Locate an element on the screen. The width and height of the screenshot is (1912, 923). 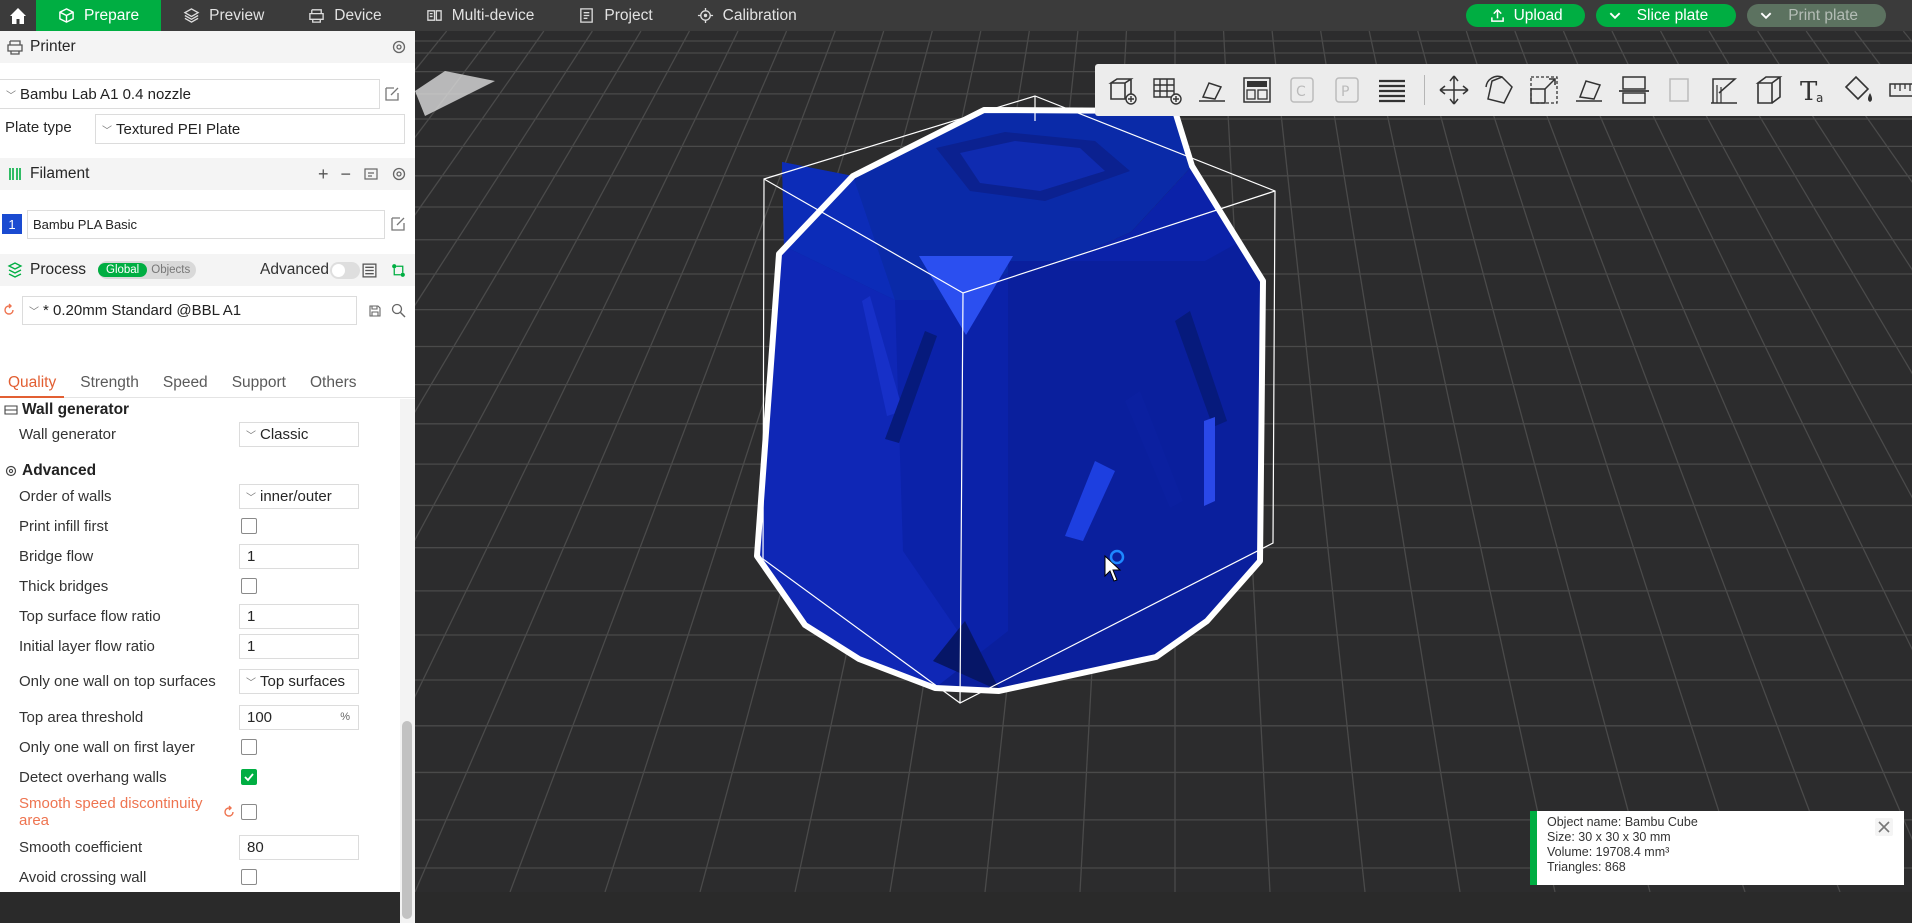
process-scope-toggle: Global Objects is located at coordinates (147, 270).